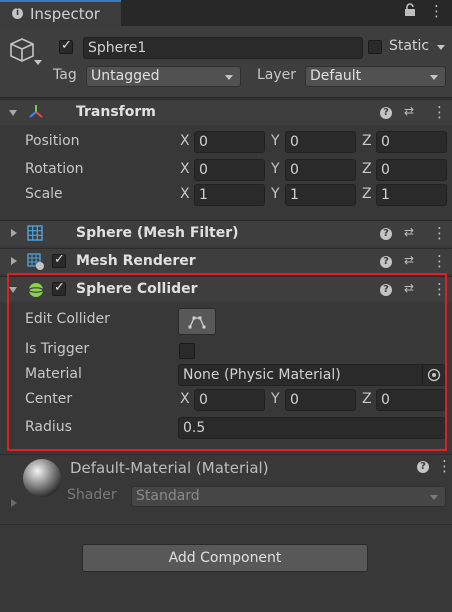 Image resolution: width=452 pixels, height=612 pixels. I want to click on scale-y-field: 1, so click(320, 195).